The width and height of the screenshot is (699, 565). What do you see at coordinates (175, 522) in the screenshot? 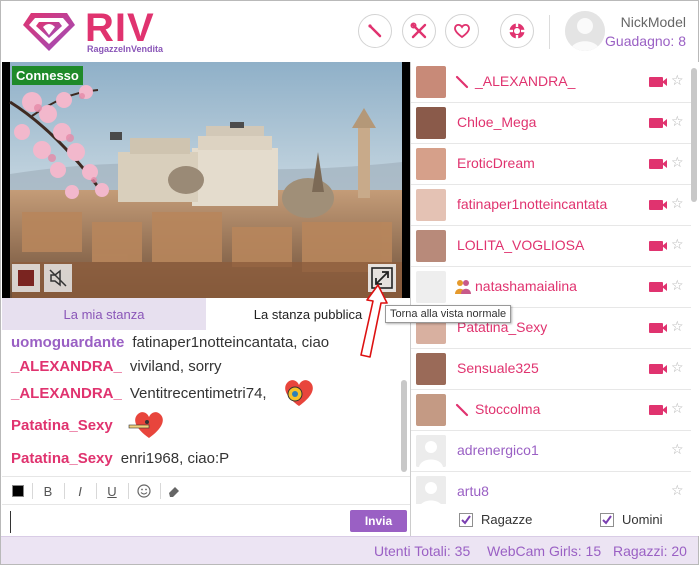
I see `message-input` at bounding box center [175, 522].